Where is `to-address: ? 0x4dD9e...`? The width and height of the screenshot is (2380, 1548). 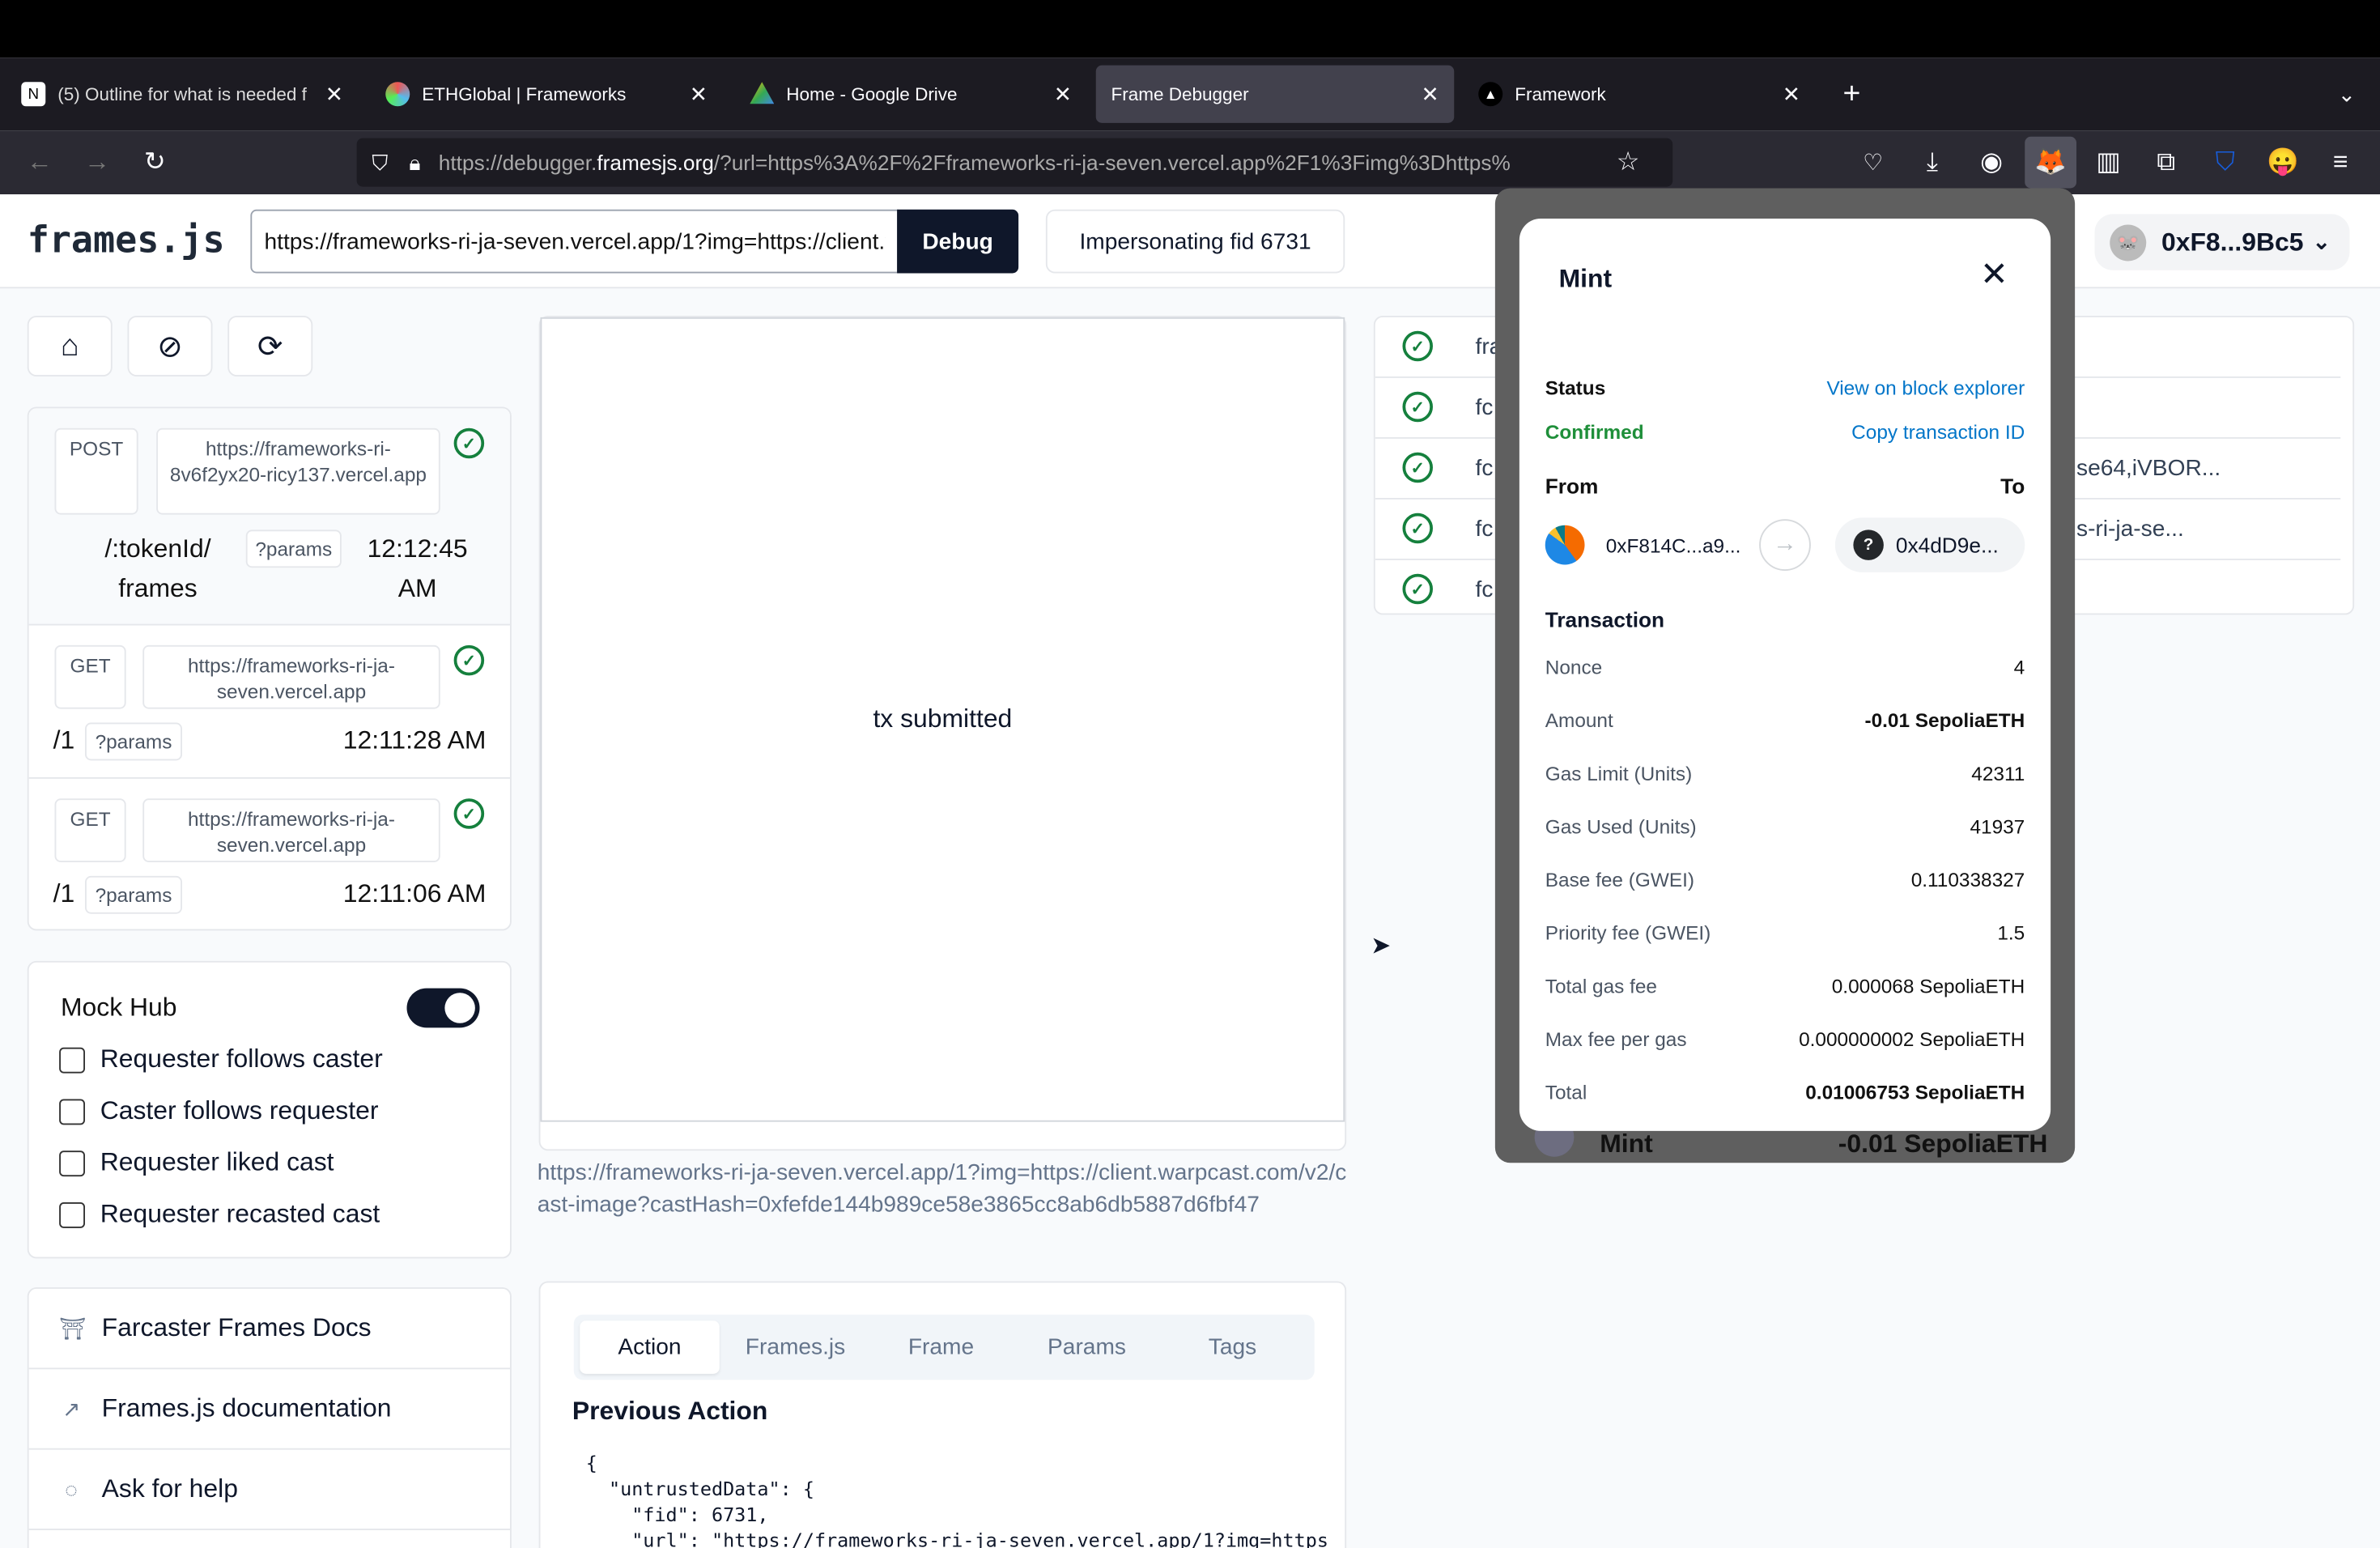 to-address: ? 0x4dD9e... is located at coordinates (1929, 544).